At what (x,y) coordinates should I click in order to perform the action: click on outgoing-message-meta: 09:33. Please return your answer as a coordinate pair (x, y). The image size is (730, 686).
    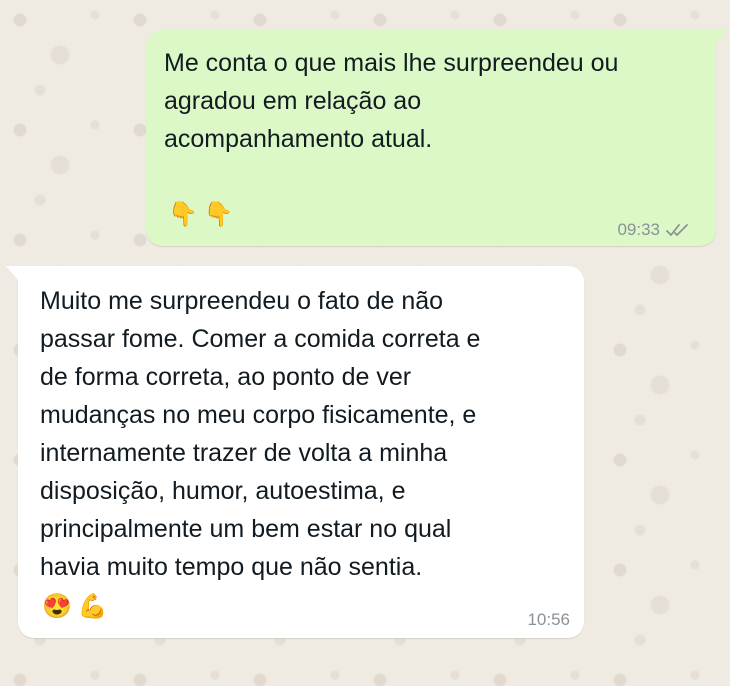
    Looking at the image, I should click on (653, 230).